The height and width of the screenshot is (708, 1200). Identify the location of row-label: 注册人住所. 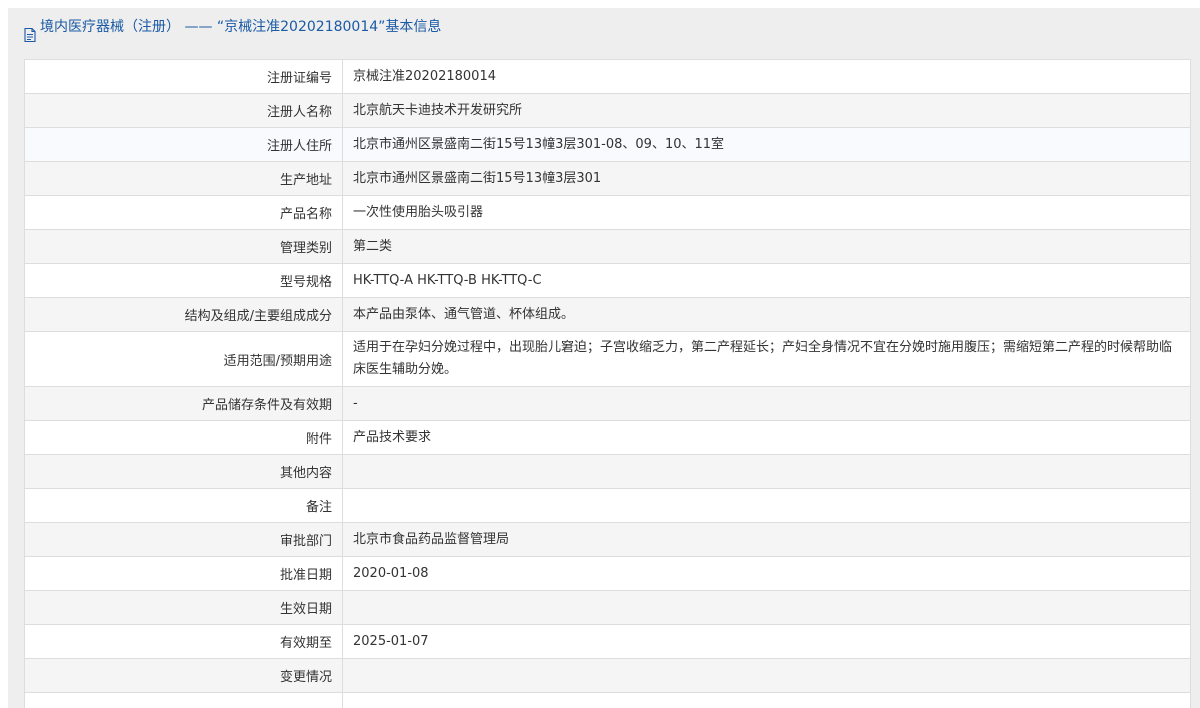
(183, 144).